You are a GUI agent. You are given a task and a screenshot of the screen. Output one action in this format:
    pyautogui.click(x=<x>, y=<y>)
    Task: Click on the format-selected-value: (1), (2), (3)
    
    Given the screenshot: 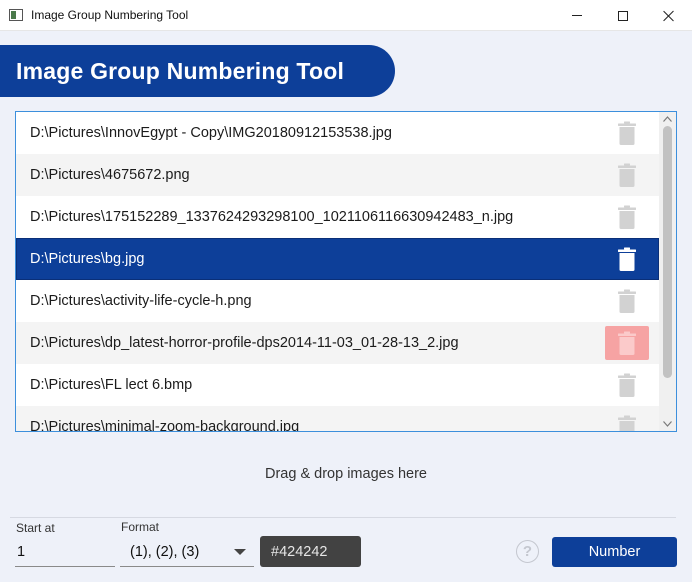 What is the action you would take?
    pyautogui.click(x=165, y=551)
    